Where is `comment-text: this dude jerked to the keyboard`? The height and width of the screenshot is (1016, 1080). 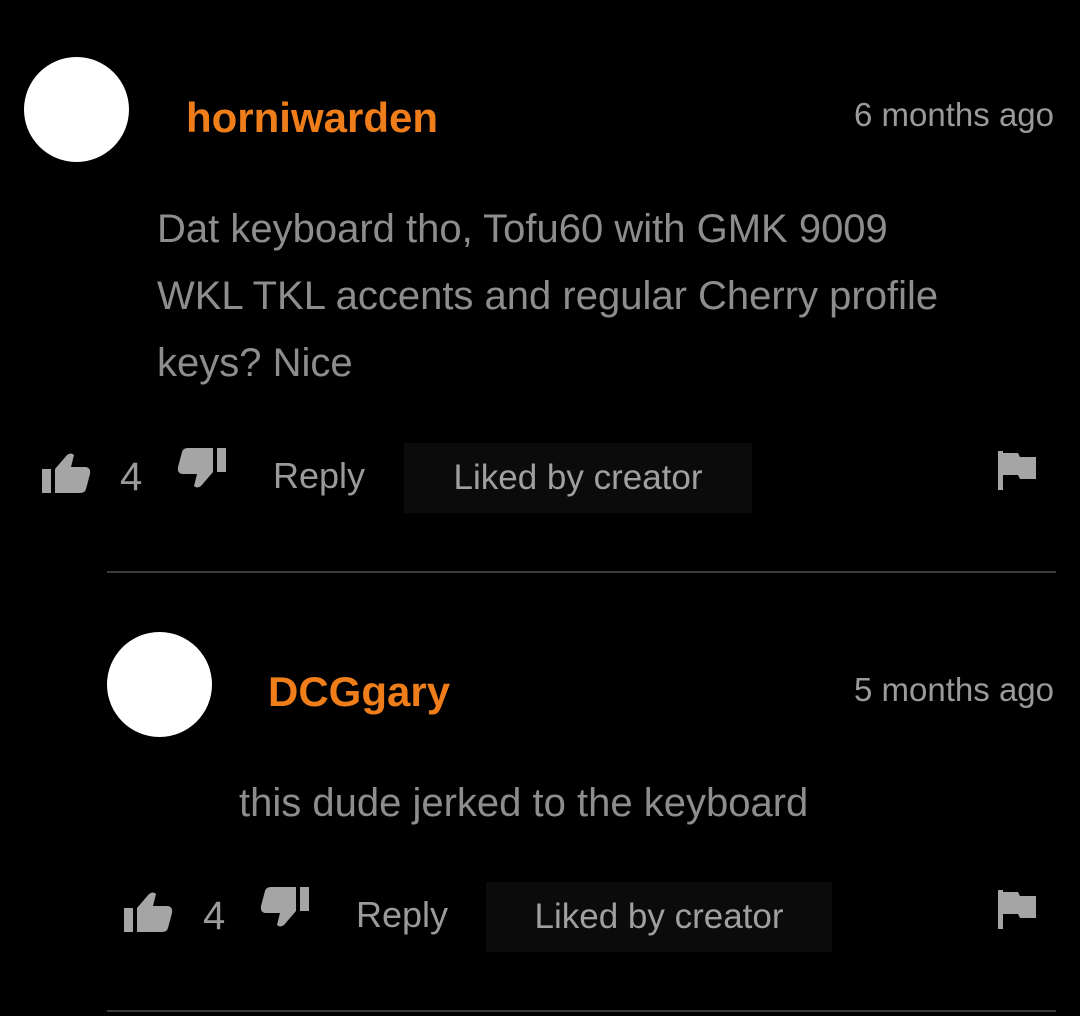
comment-text: this dude jerked to the keyboard is located at coordinates (523, 803).